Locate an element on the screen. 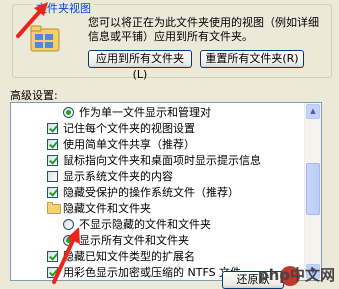 This screenshot has height=289, width=339. vertical-scrollbar: ▲ ▼ is located at coordinates (312, 191).